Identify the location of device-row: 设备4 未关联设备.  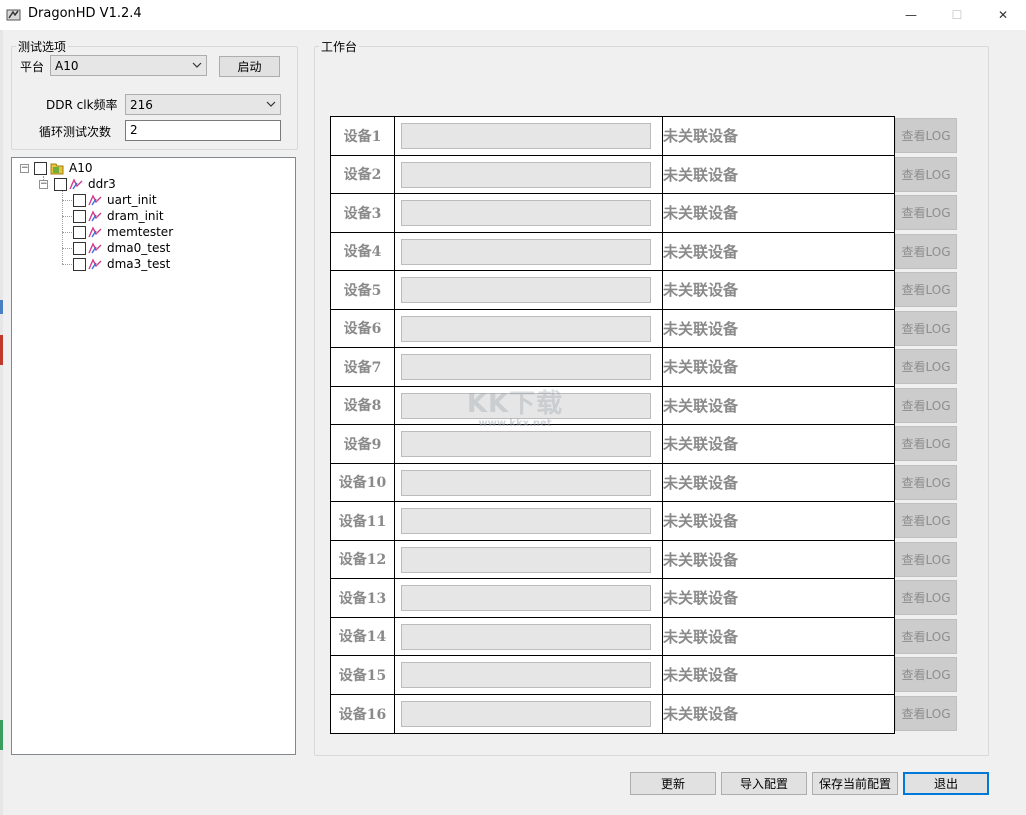
(612, 251).